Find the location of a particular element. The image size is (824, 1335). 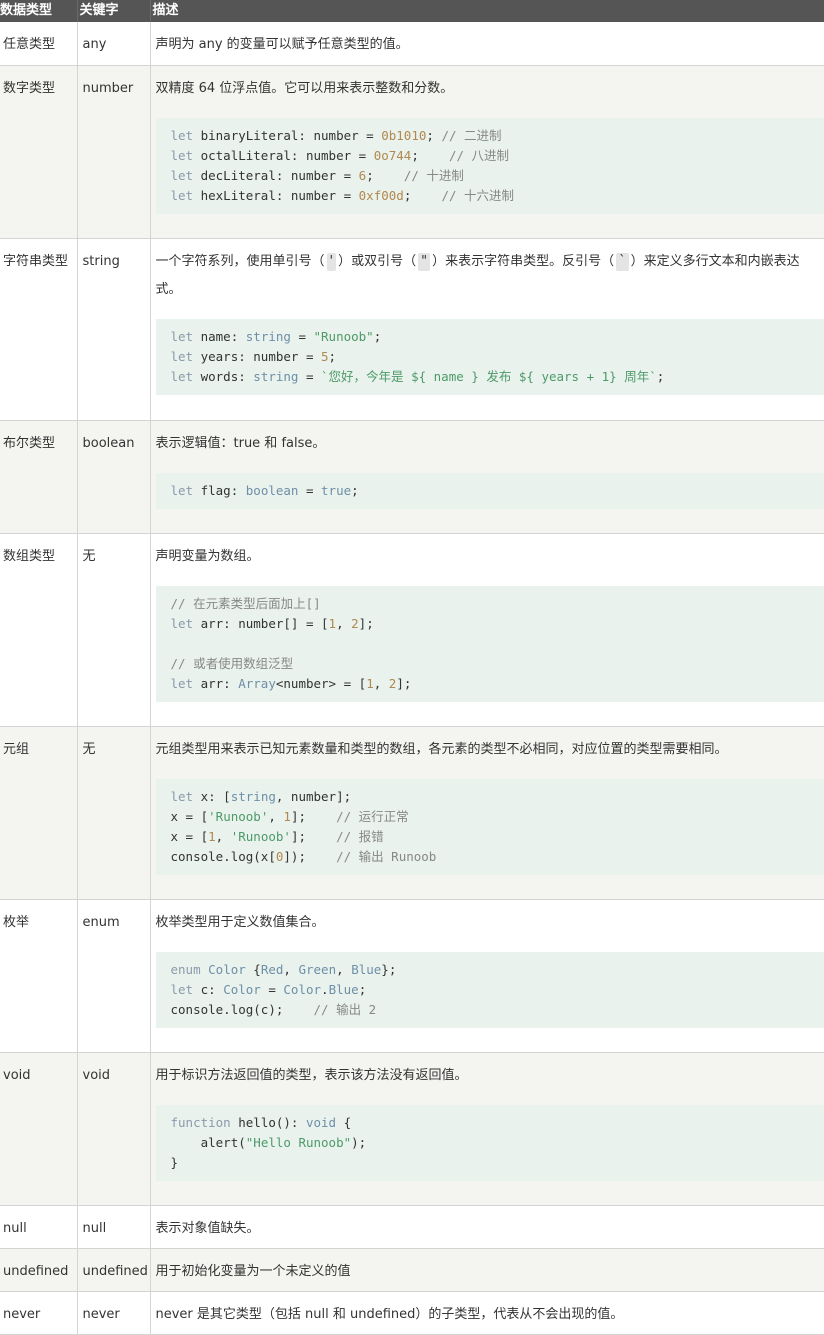

code-block: let flag: boolean = true; is located at coordinates (490, 491).